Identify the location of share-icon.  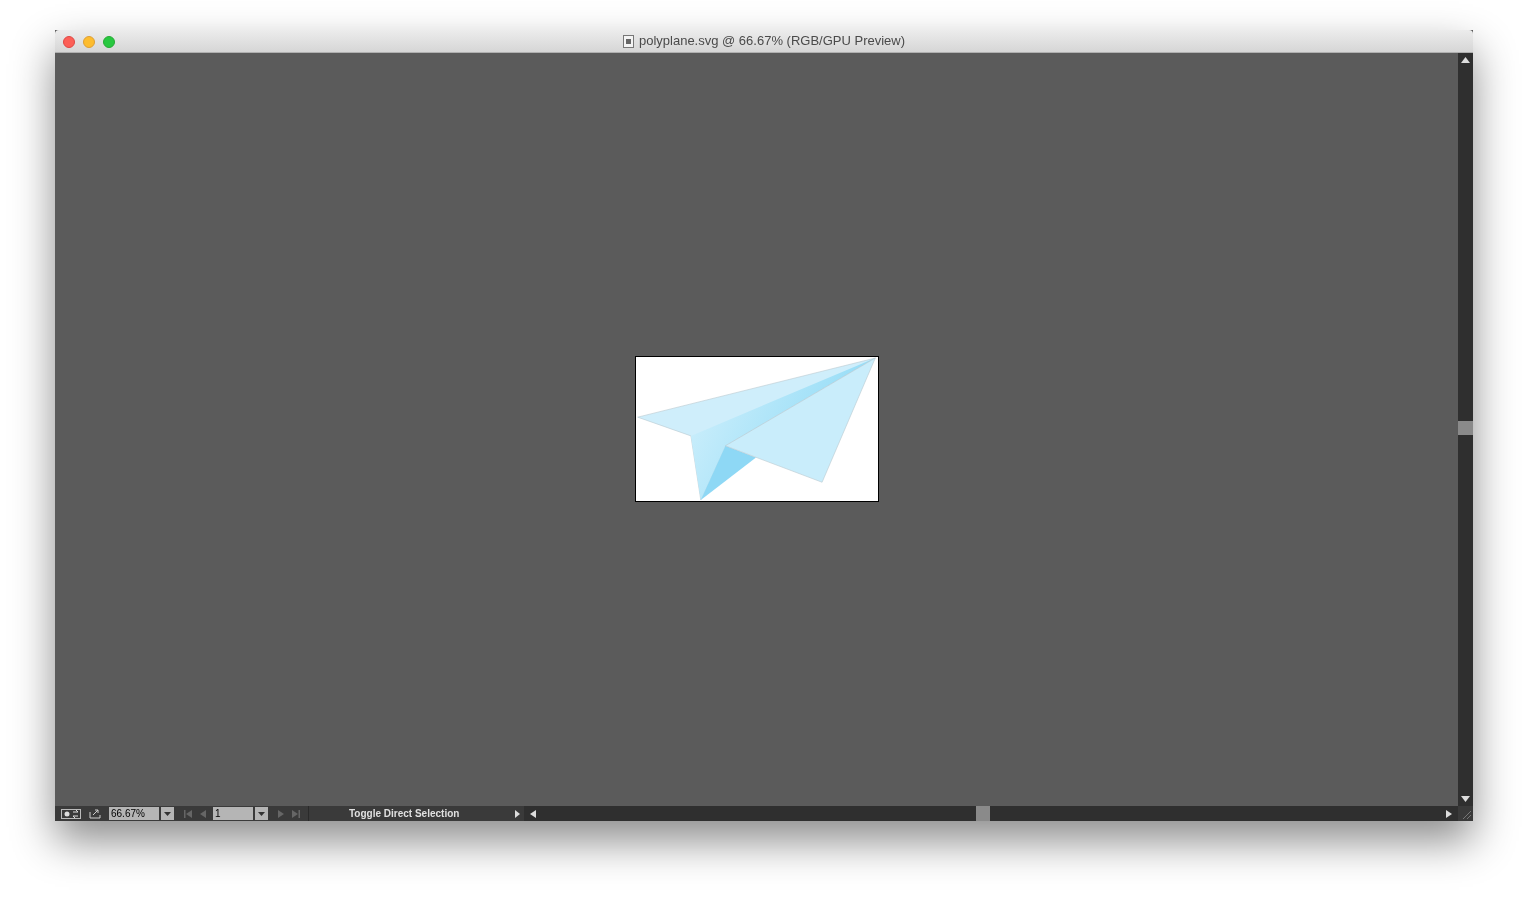
(95, 813).